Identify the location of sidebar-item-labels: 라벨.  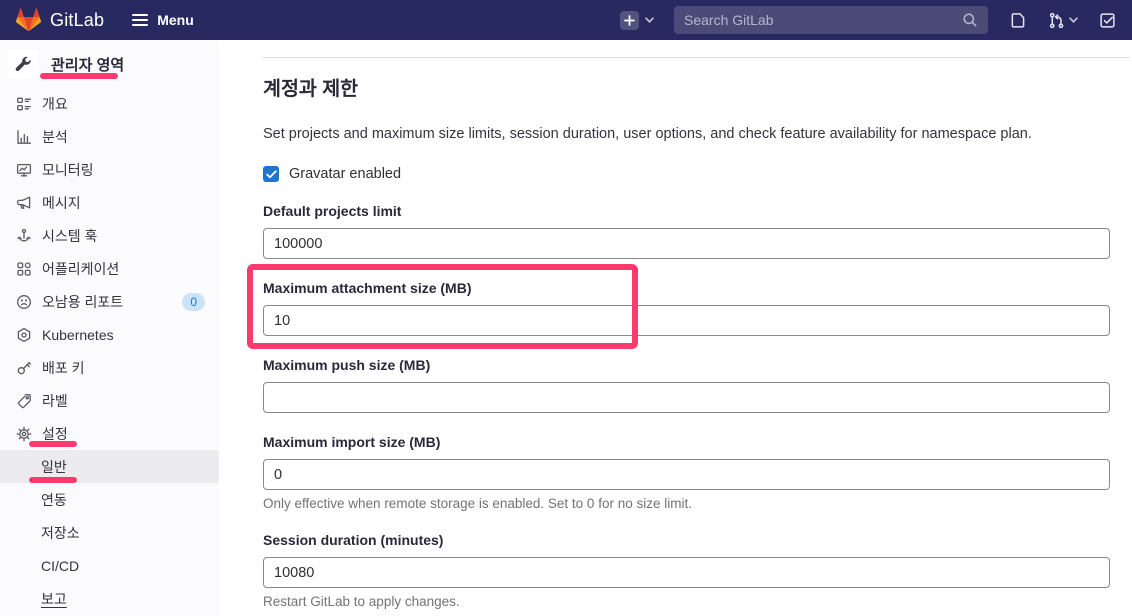
(109, 400).